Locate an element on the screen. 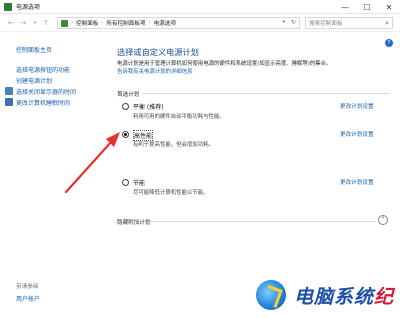  preferred-plans-label: 首选计划 is located at coordinates (128, 95).